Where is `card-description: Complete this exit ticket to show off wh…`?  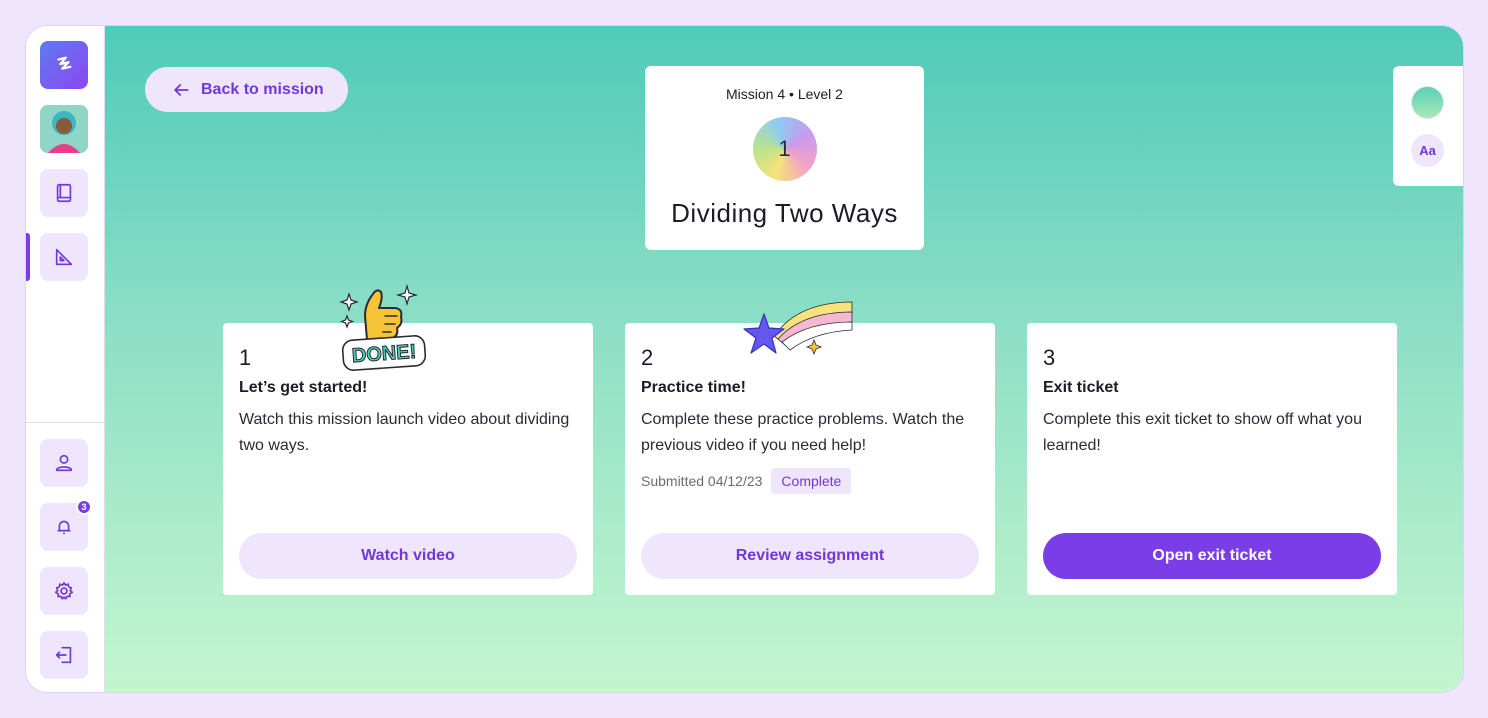 card-description: Complete this exit ticket to show off wh… is located at coordinates (1202, 432).